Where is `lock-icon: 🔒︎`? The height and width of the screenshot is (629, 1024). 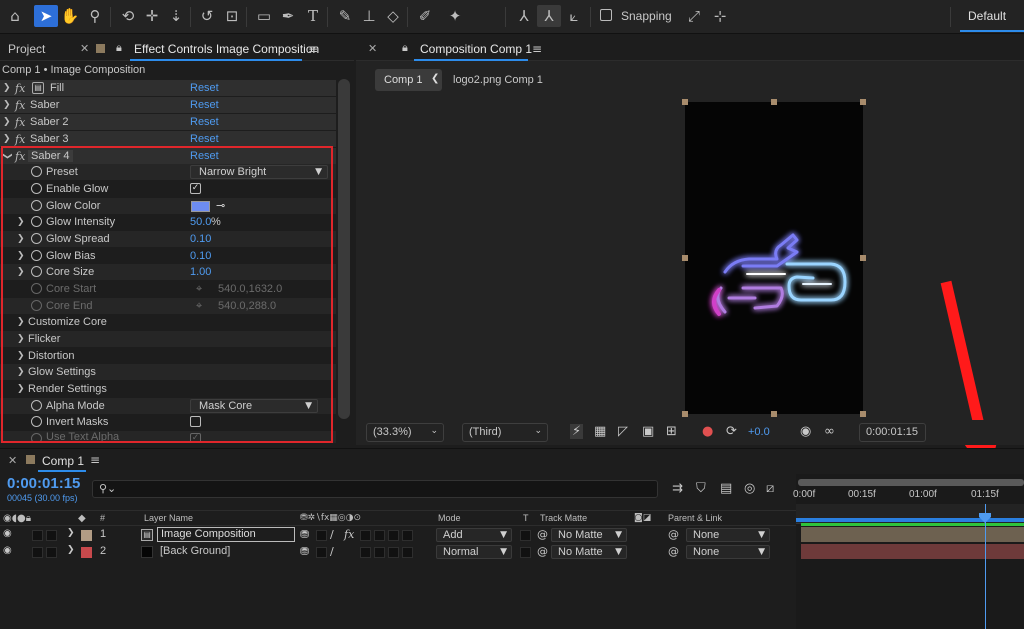 lock-icon: 🔒︎ is located at coordinates (405, 48).